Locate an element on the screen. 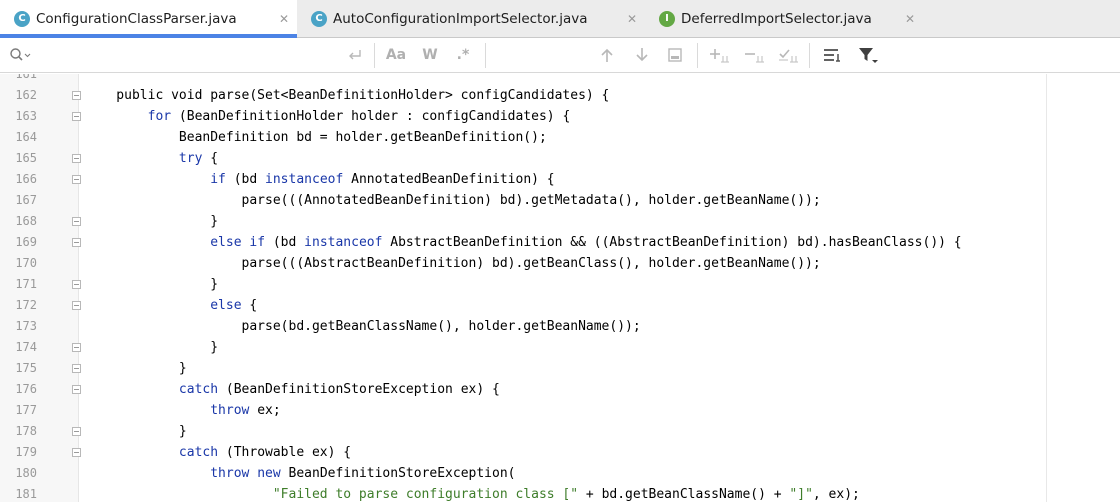 Image resolution: width=1120 pixels, height=502 pixels. tab-deferred-import-selector: I DeferredImportSelector.java ✕ is located at coordinates (784, 18).